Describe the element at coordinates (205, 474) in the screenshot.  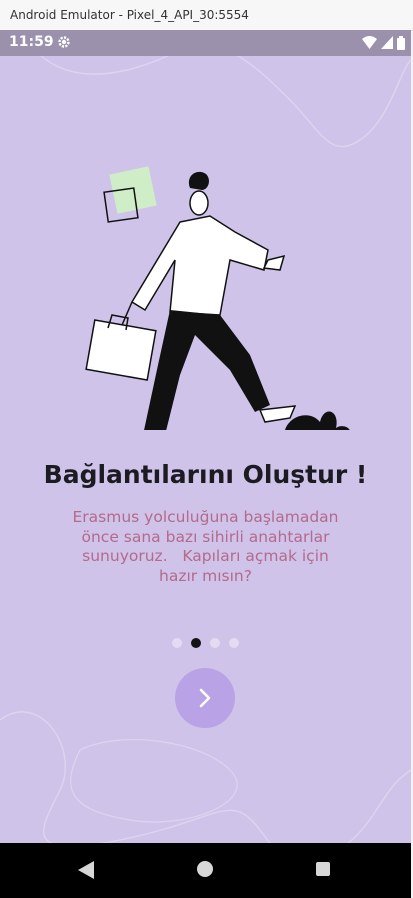
I see `onboarding-title: Bağlantılarını Oluştur !` at that location.